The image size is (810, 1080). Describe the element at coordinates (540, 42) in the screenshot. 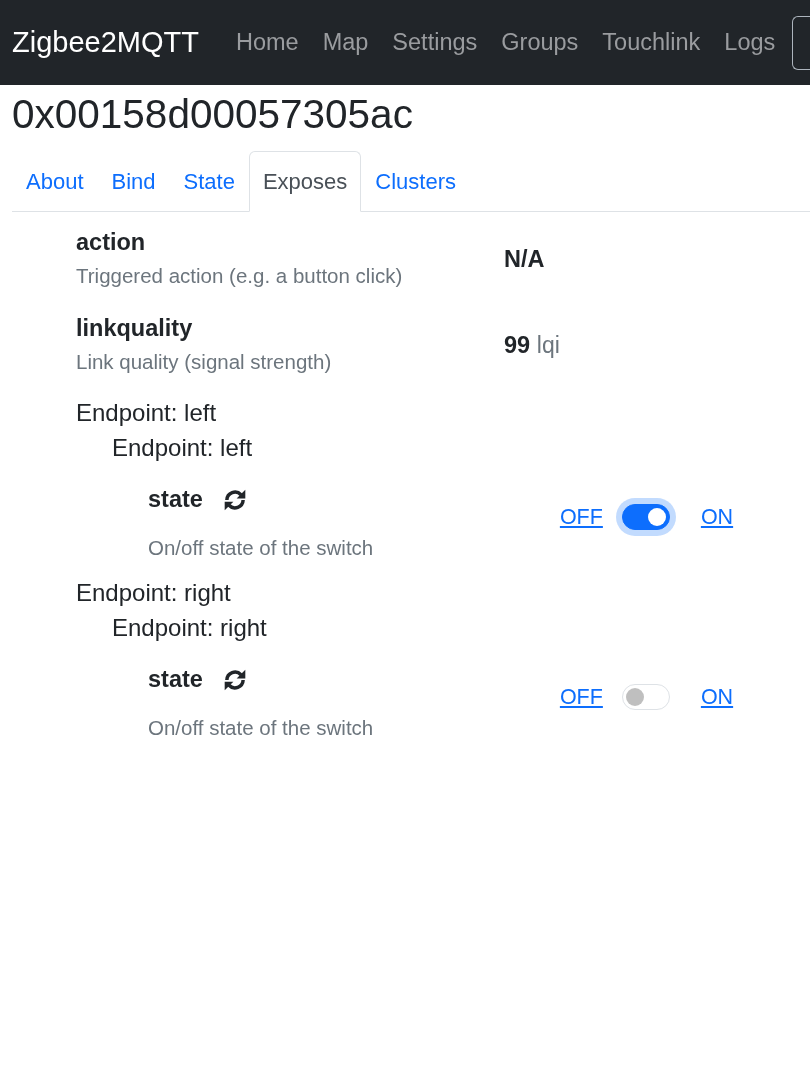

I see `nav-link: Groups` at that location.